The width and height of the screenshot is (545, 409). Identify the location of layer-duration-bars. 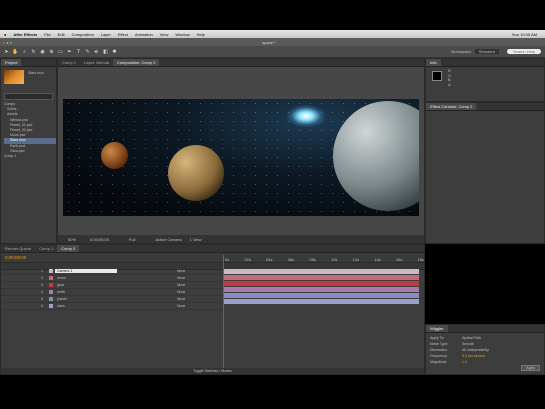
(321, 288).